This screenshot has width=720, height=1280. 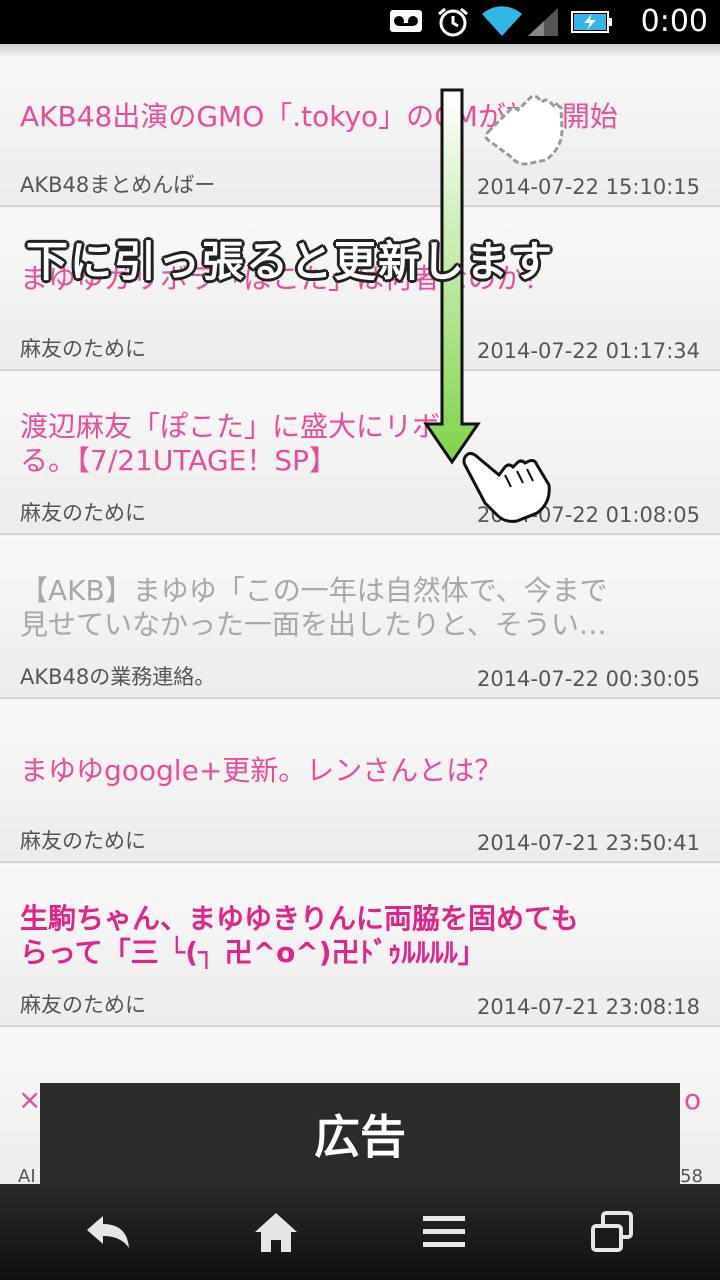 What do you see at coordinates (502, 21) in the screenshot?
I see `wifi-icon` at bounding box center [502, 21].